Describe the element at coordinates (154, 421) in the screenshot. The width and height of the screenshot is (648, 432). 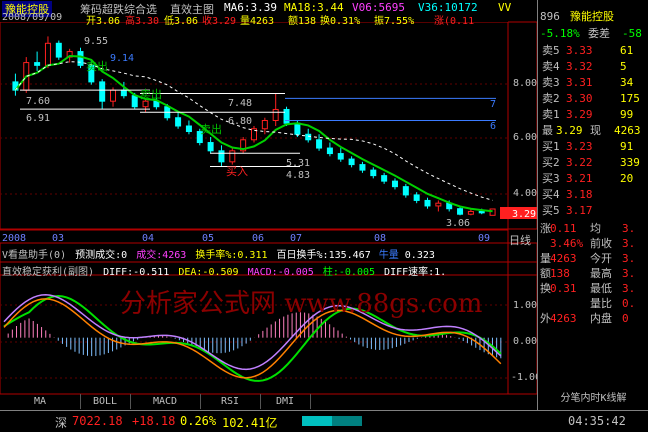
I see `status-change: +18.18` at that location.